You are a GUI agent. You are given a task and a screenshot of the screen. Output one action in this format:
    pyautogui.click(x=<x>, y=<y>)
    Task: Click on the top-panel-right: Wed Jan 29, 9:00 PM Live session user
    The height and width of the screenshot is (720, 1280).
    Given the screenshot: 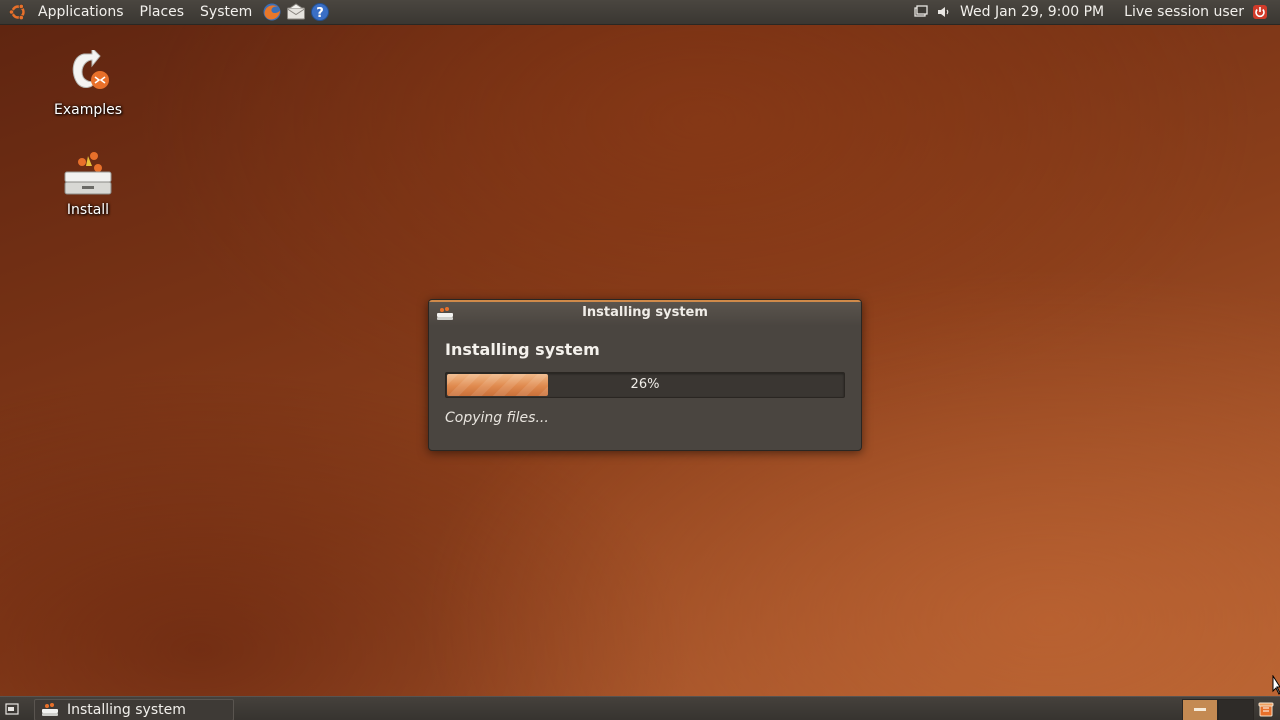 What is the action you would take?
    pyautogui.click(x=1091, y=12)
    